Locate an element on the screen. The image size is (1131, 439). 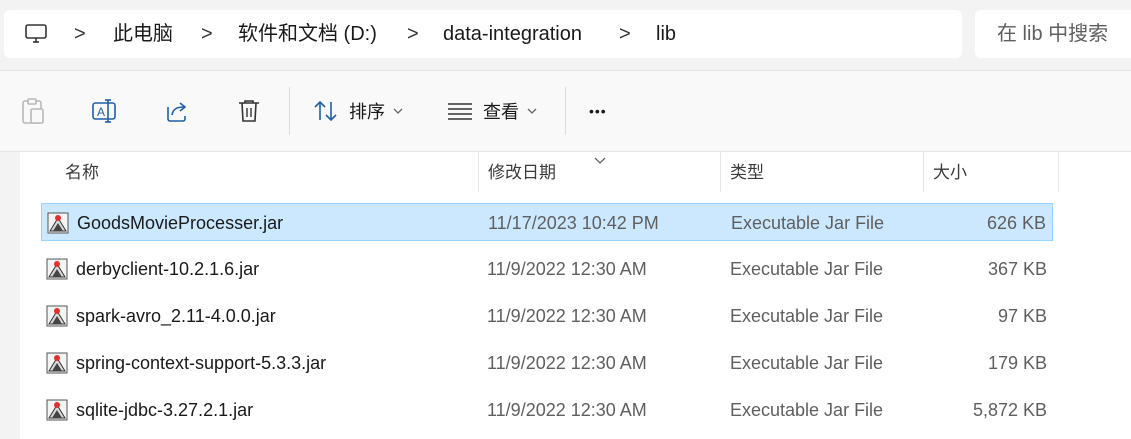
sort-label: 排序 is located at coordinates (367, 112).